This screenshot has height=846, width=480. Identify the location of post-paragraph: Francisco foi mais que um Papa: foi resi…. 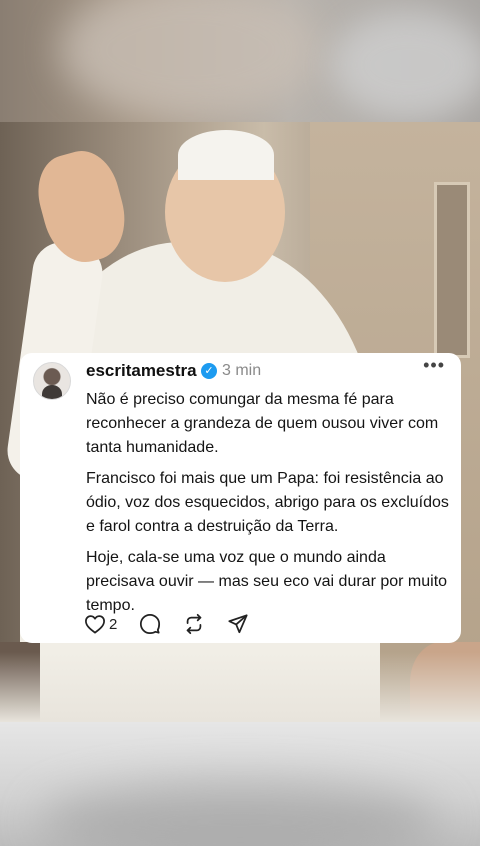
(267, 502).